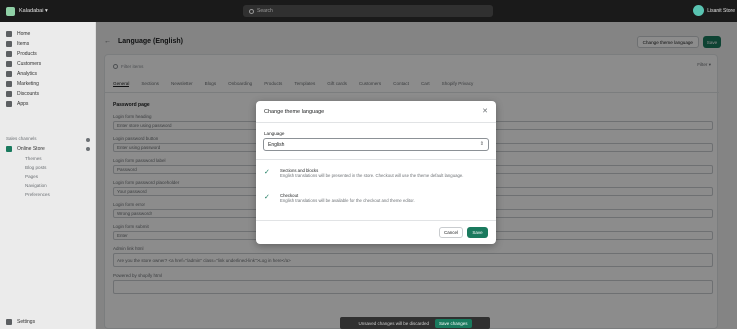  Describe the element at coordinates (31, 149) in the screenshot. I see `sidebar-item-label: Online Store` at that location.